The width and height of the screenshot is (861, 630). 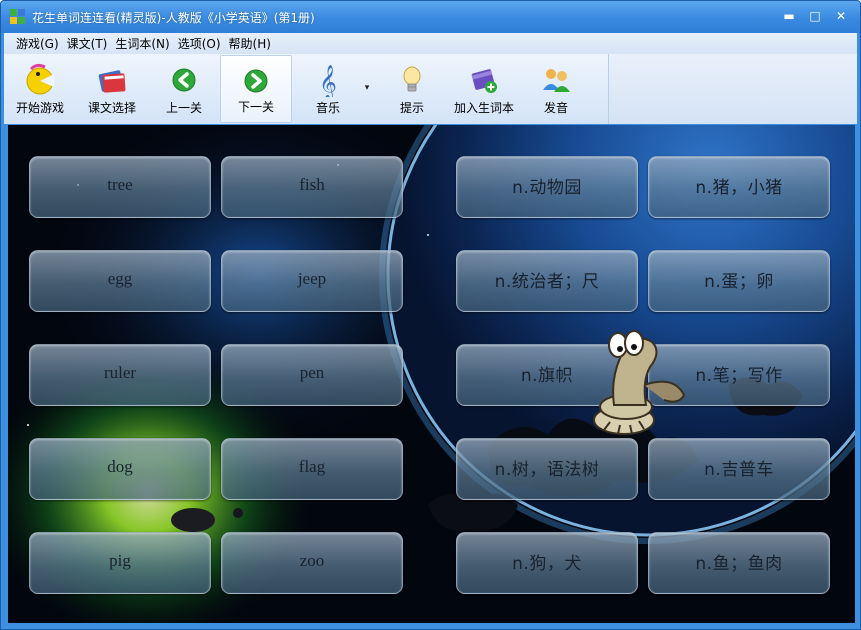 I want to click on meaning-card-zoo: n.动物园, so click(x=547, y=187).